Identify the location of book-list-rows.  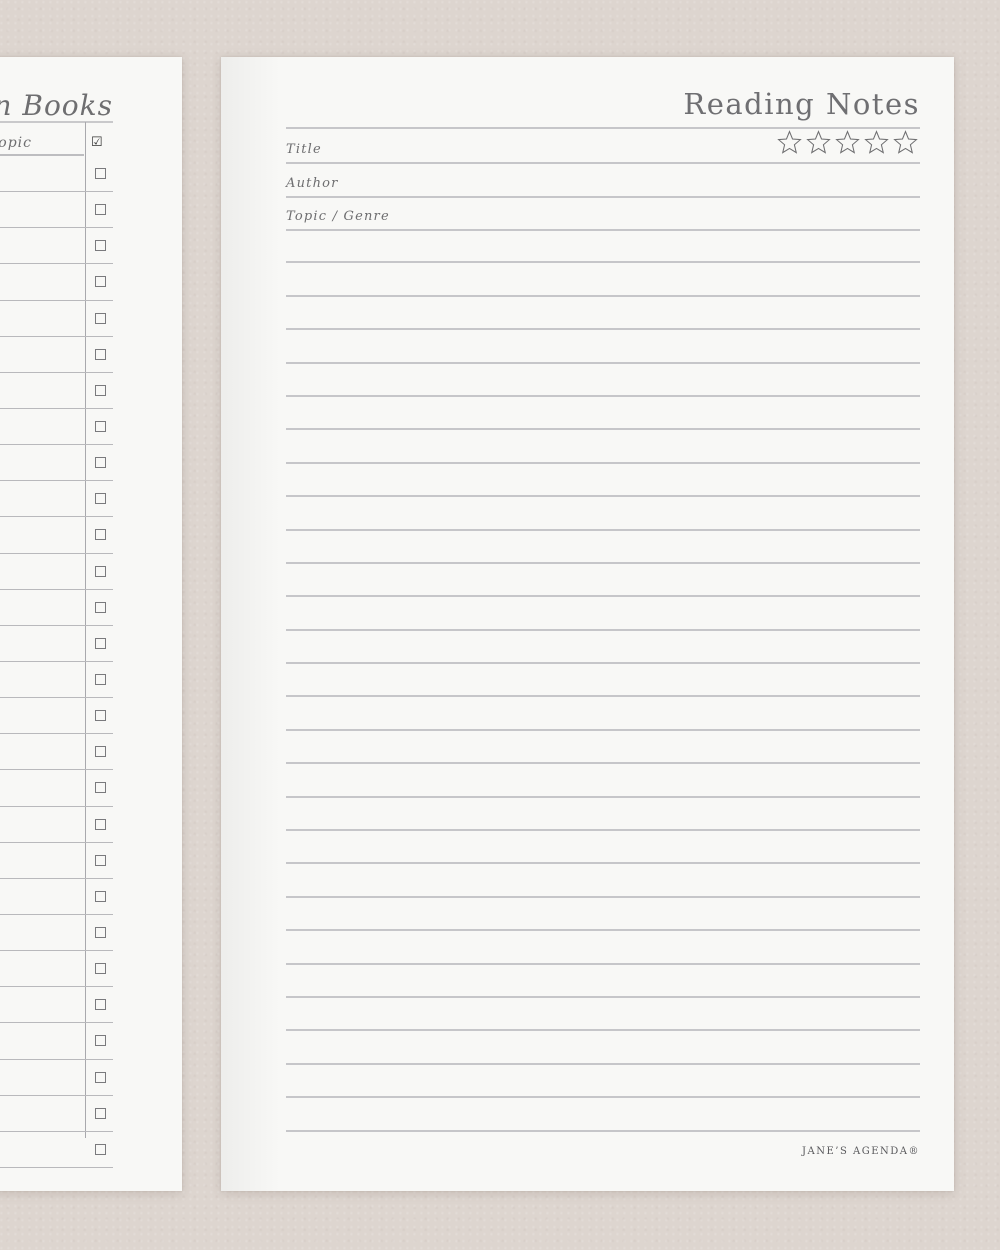
(56, 662).